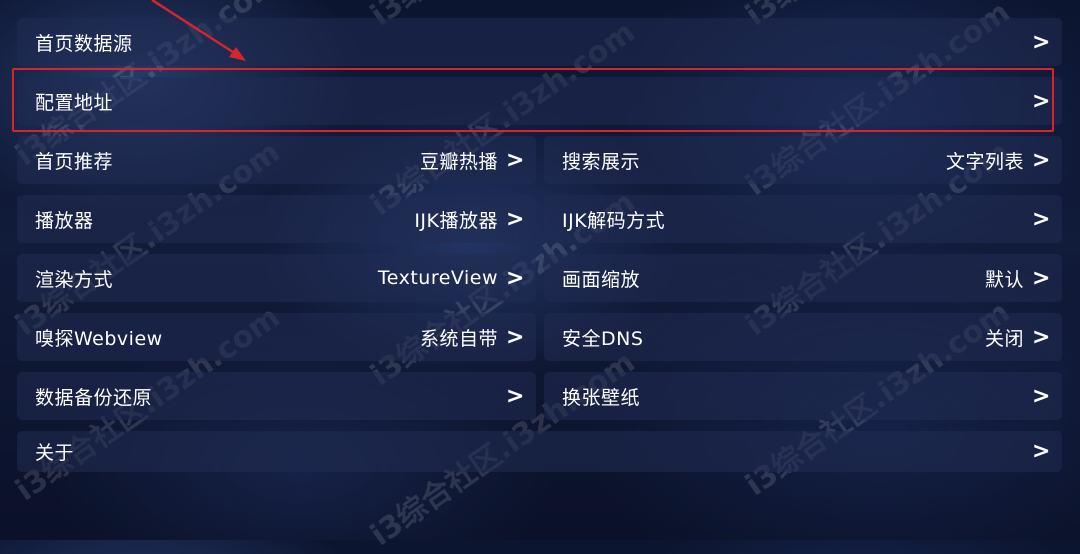 This screenshot has width=1080, height=554. What do you see at coordinates (533, 100) in the screenshot?
I see `annotation-highlight-box` at bounding box center [533, 100].